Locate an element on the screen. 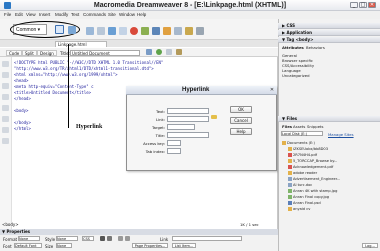 This screenshot has height=251, width=380. cancel-button: Cancel is located at coordinates (241, 120).